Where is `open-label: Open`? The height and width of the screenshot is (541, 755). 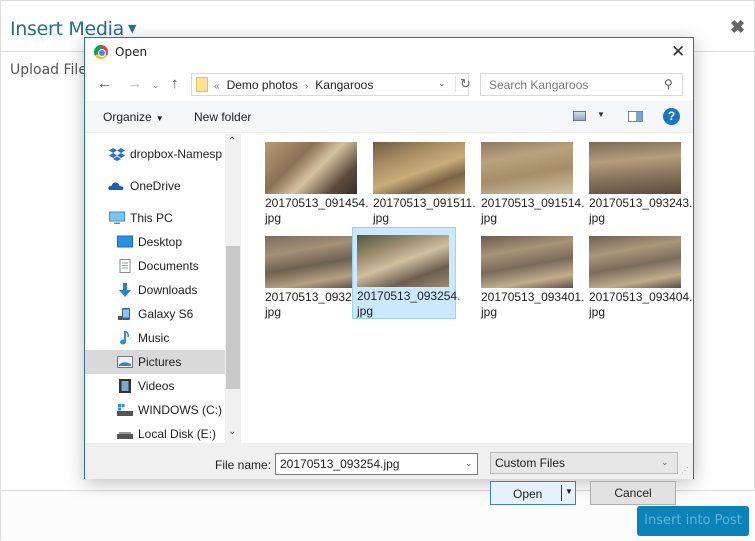
open-label: Open is located at coordinates (528, 494).